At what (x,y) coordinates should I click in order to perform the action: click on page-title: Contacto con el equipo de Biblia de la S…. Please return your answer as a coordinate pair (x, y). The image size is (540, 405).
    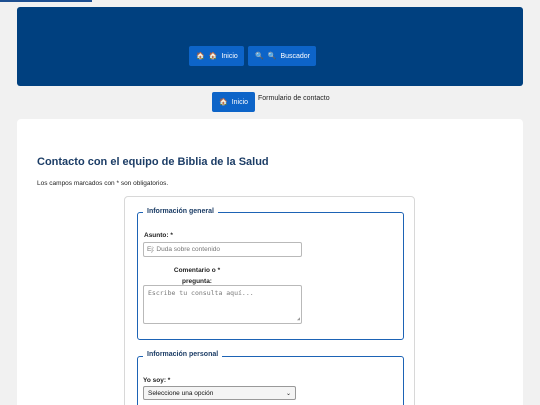
    Looking at the image, I should click on (153, 162).